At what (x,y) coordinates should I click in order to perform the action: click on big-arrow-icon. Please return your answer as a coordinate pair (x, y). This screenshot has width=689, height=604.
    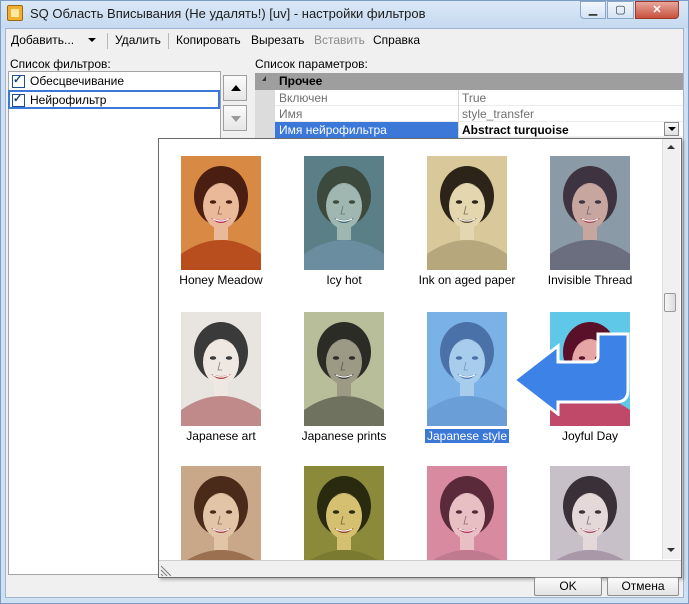
    Looking at the image, I should click on (570, 374).